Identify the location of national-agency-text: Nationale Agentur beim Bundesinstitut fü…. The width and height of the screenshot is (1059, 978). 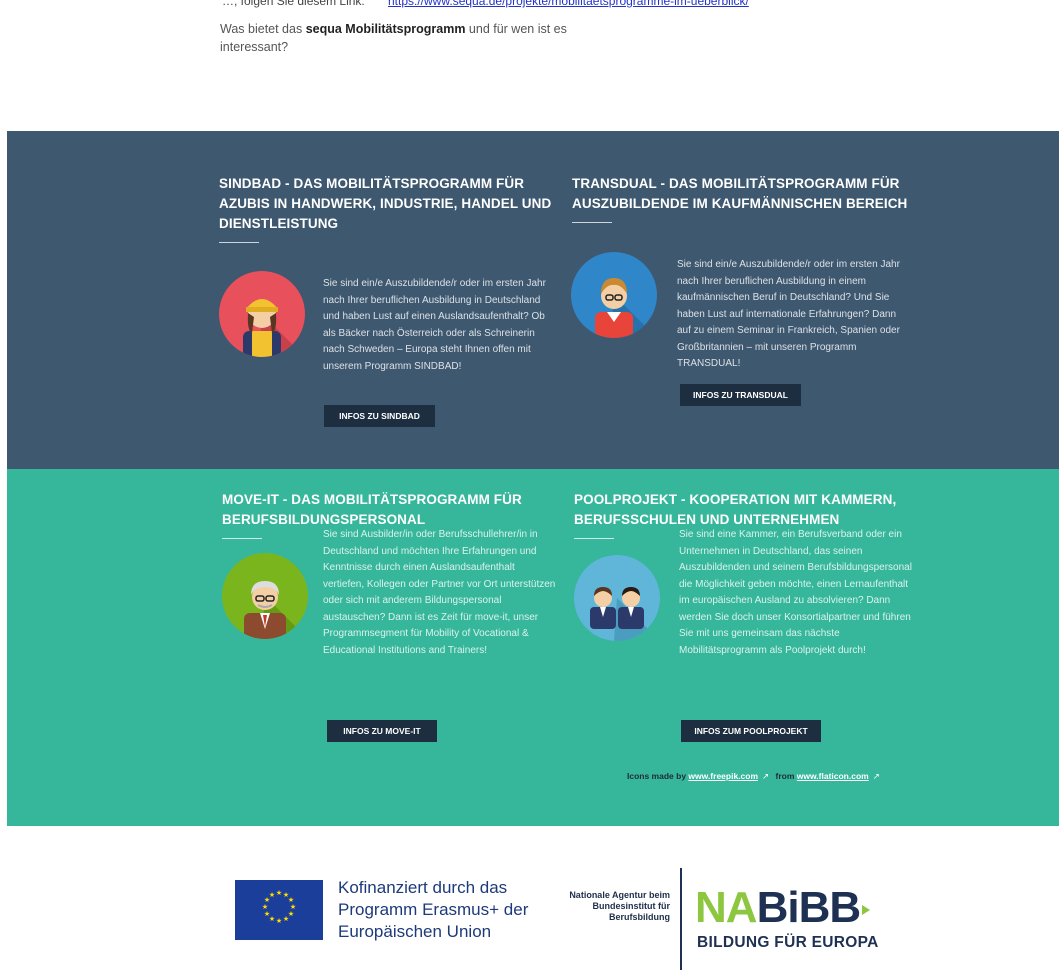
(619, 906).